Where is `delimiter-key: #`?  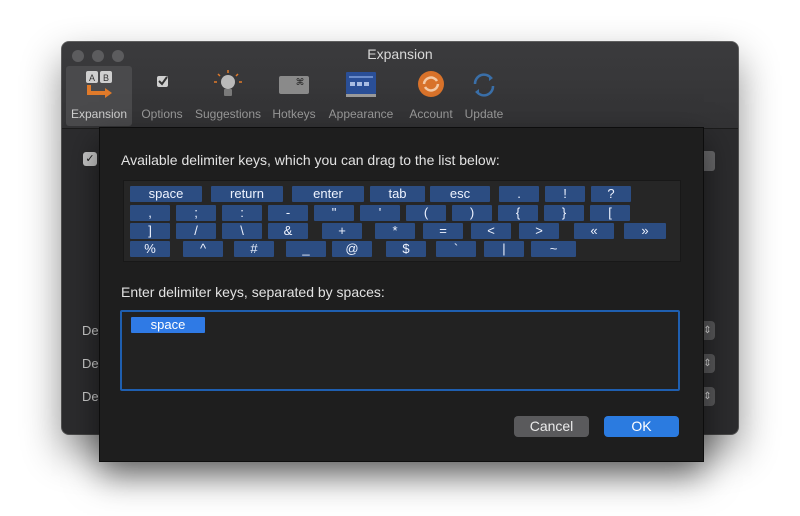 delimiter-key: # is located at coordinates (254, 249).